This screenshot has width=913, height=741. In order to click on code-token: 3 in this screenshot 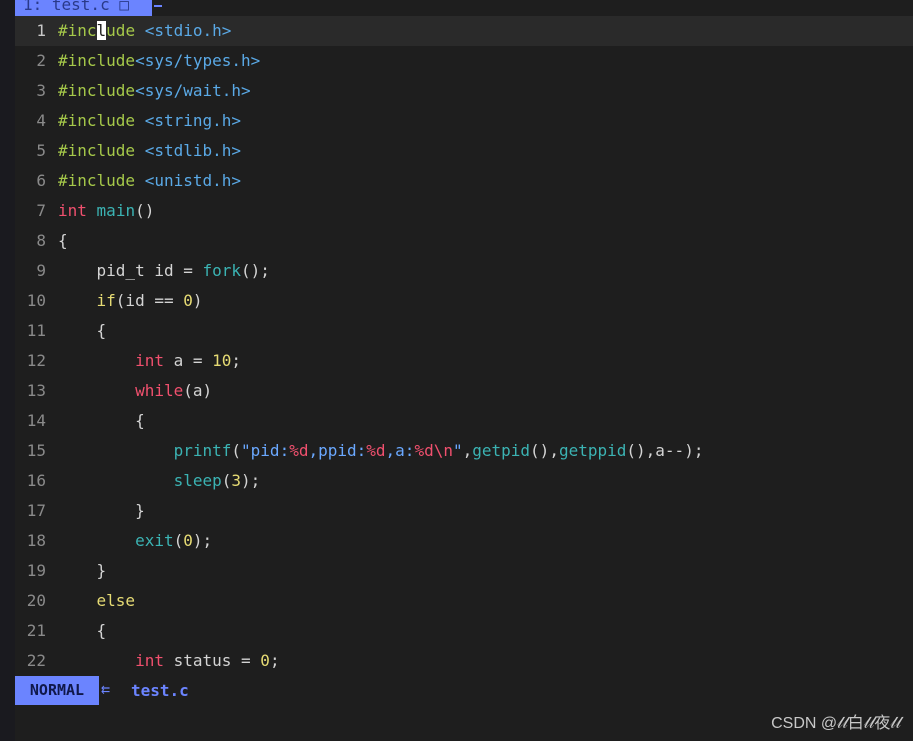, I will do `click(236, 480)`.